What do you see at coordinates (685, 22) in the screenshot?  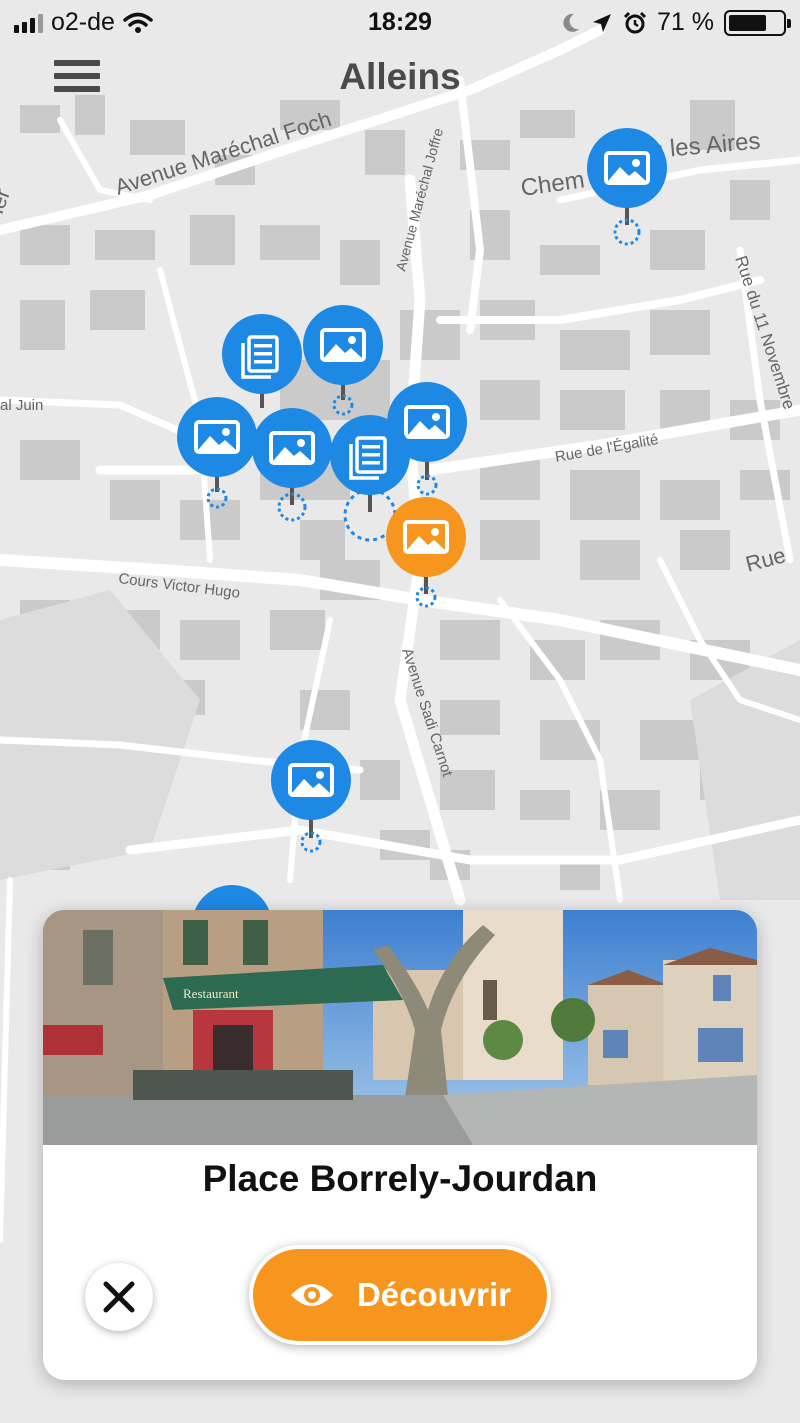 I see `battery-percent: 71 %` at bounding box center [685, 22].